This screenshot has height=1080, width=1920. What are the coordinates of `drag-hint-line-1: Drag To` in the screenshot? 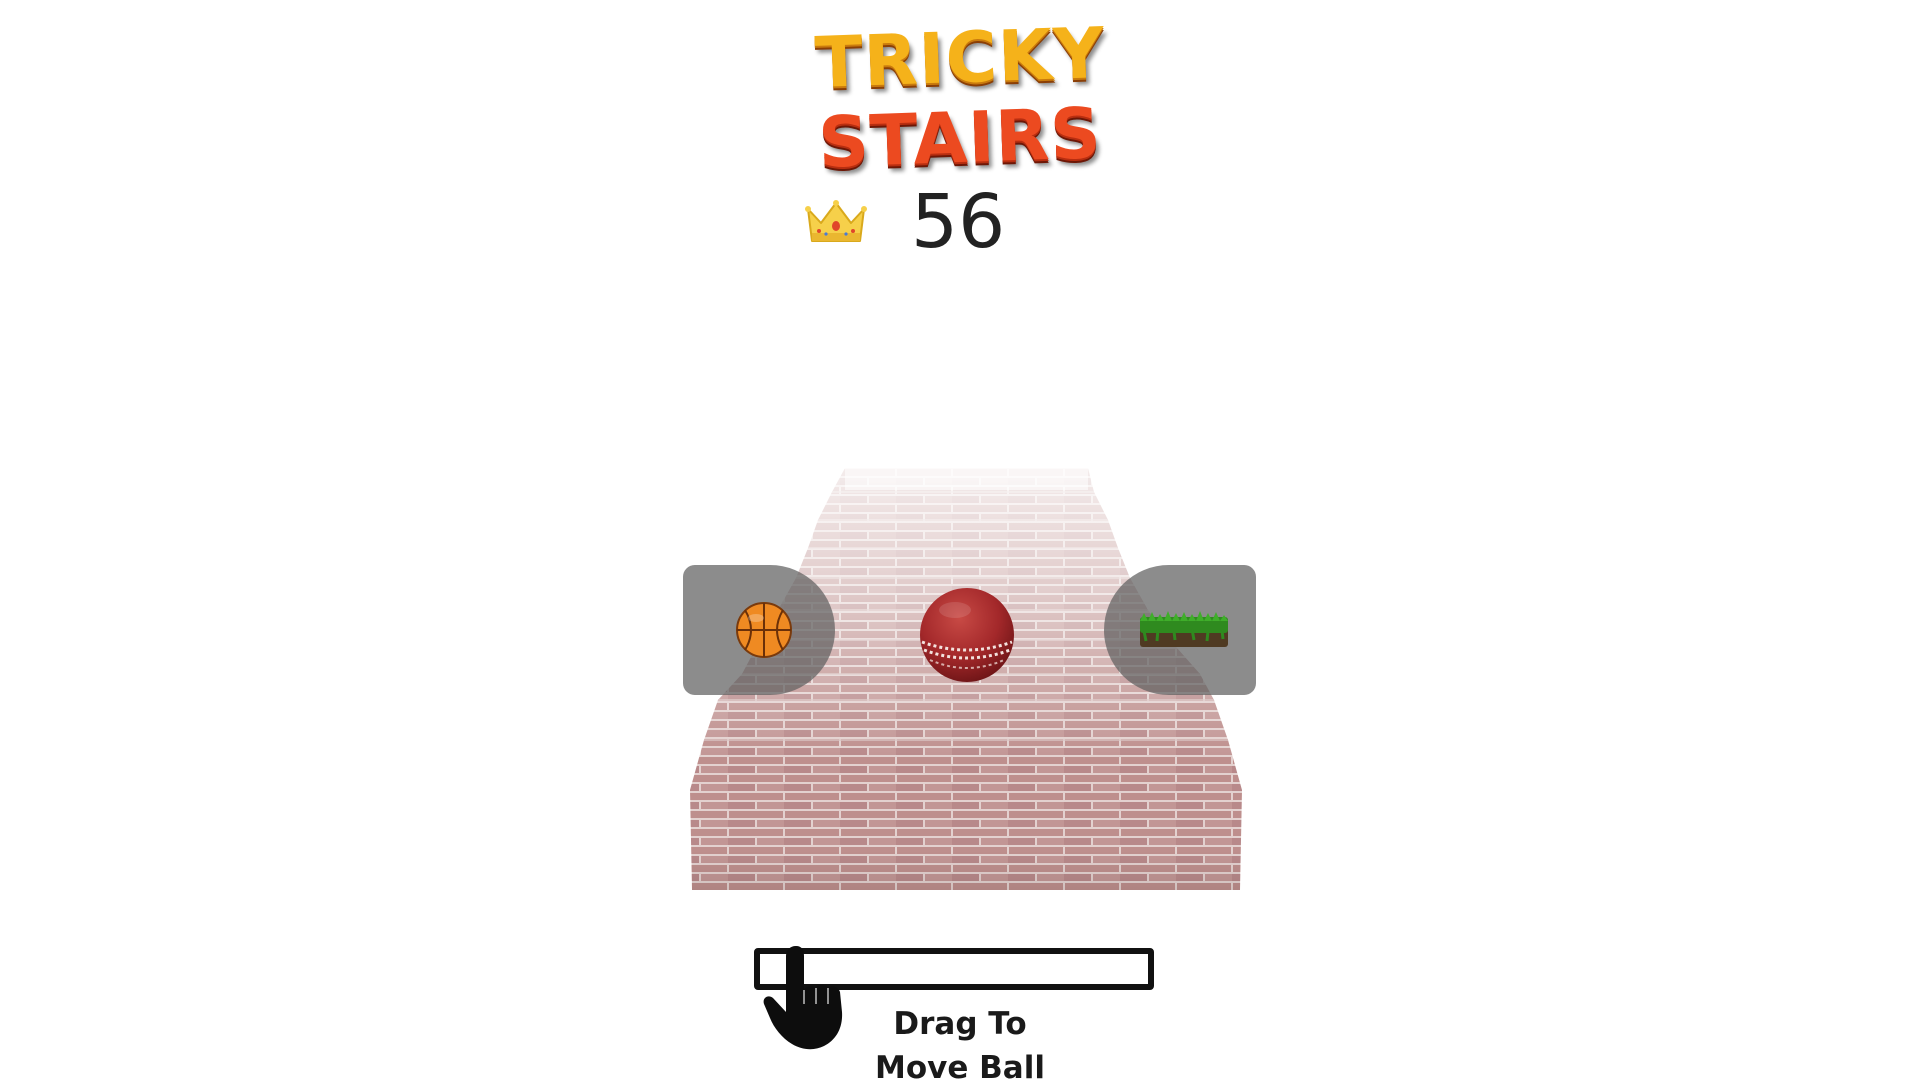 It's located at (960, 1024).